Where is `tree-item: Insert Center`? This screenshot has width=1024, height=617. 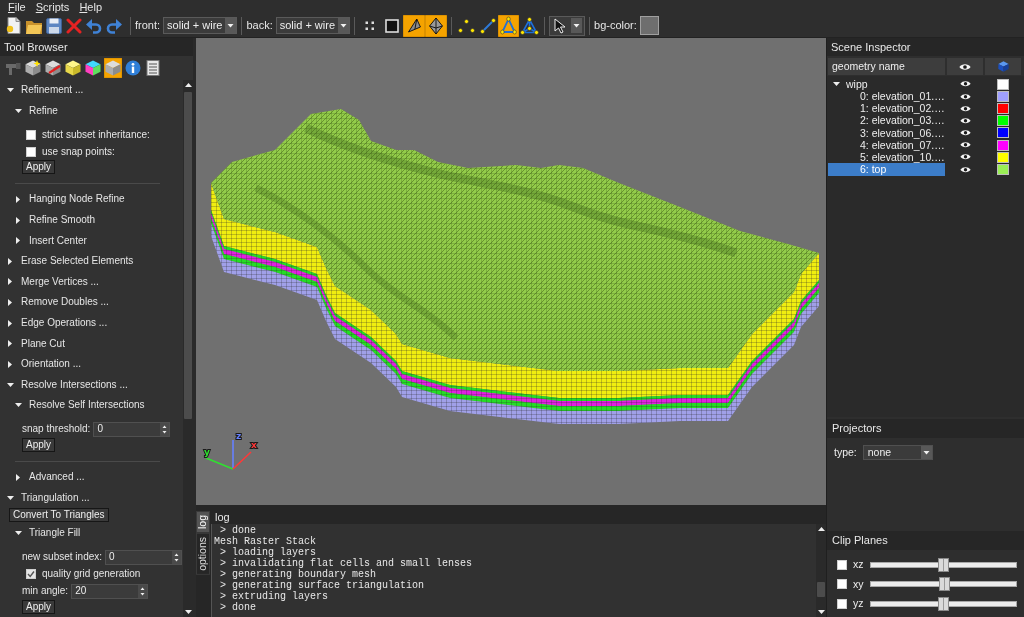 tree-item: Insert Center is located at coordinates (50, 240).